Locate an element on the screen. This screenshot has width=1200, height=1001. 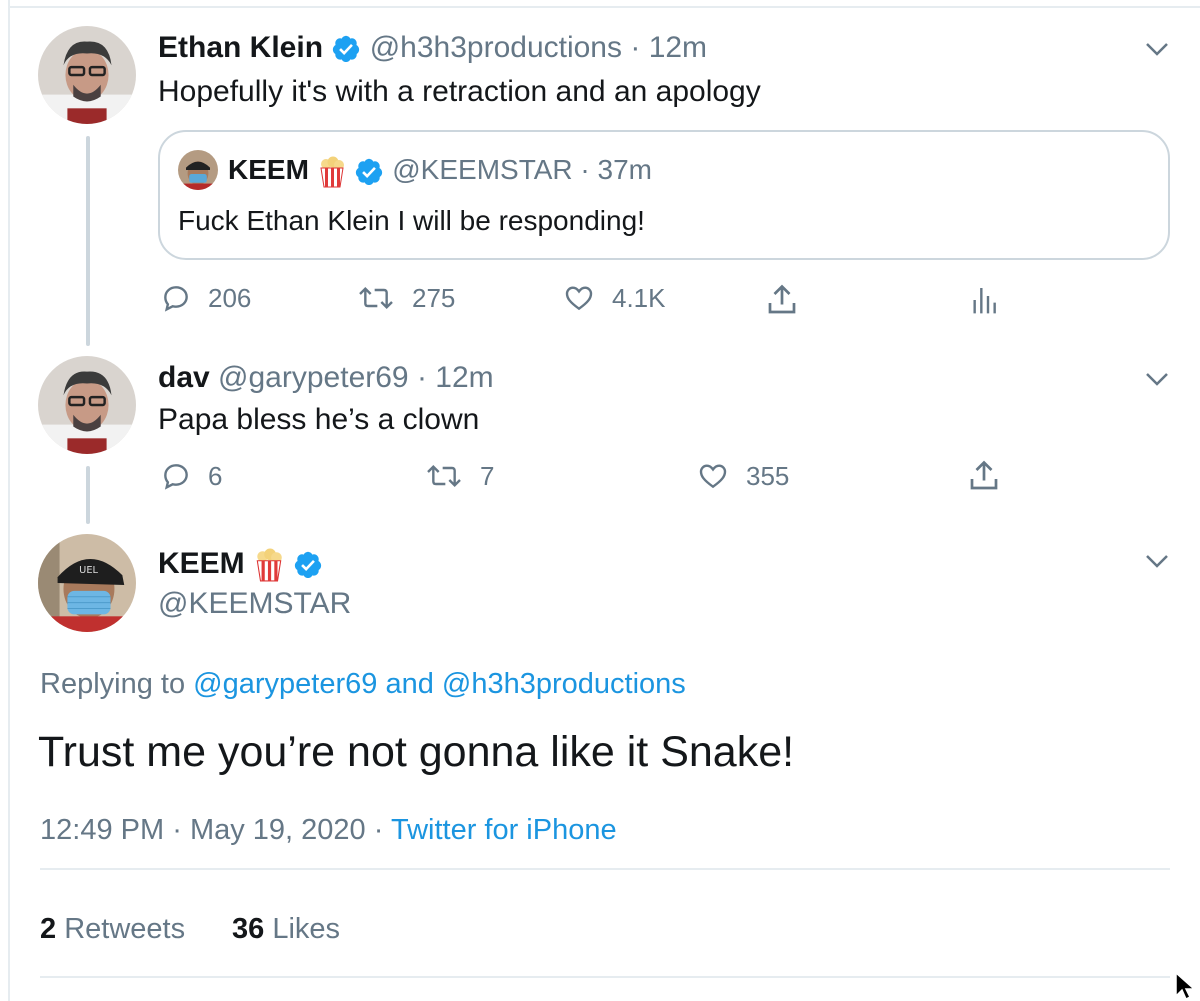
reply-button: 6 is located at coordinates (191, 476).